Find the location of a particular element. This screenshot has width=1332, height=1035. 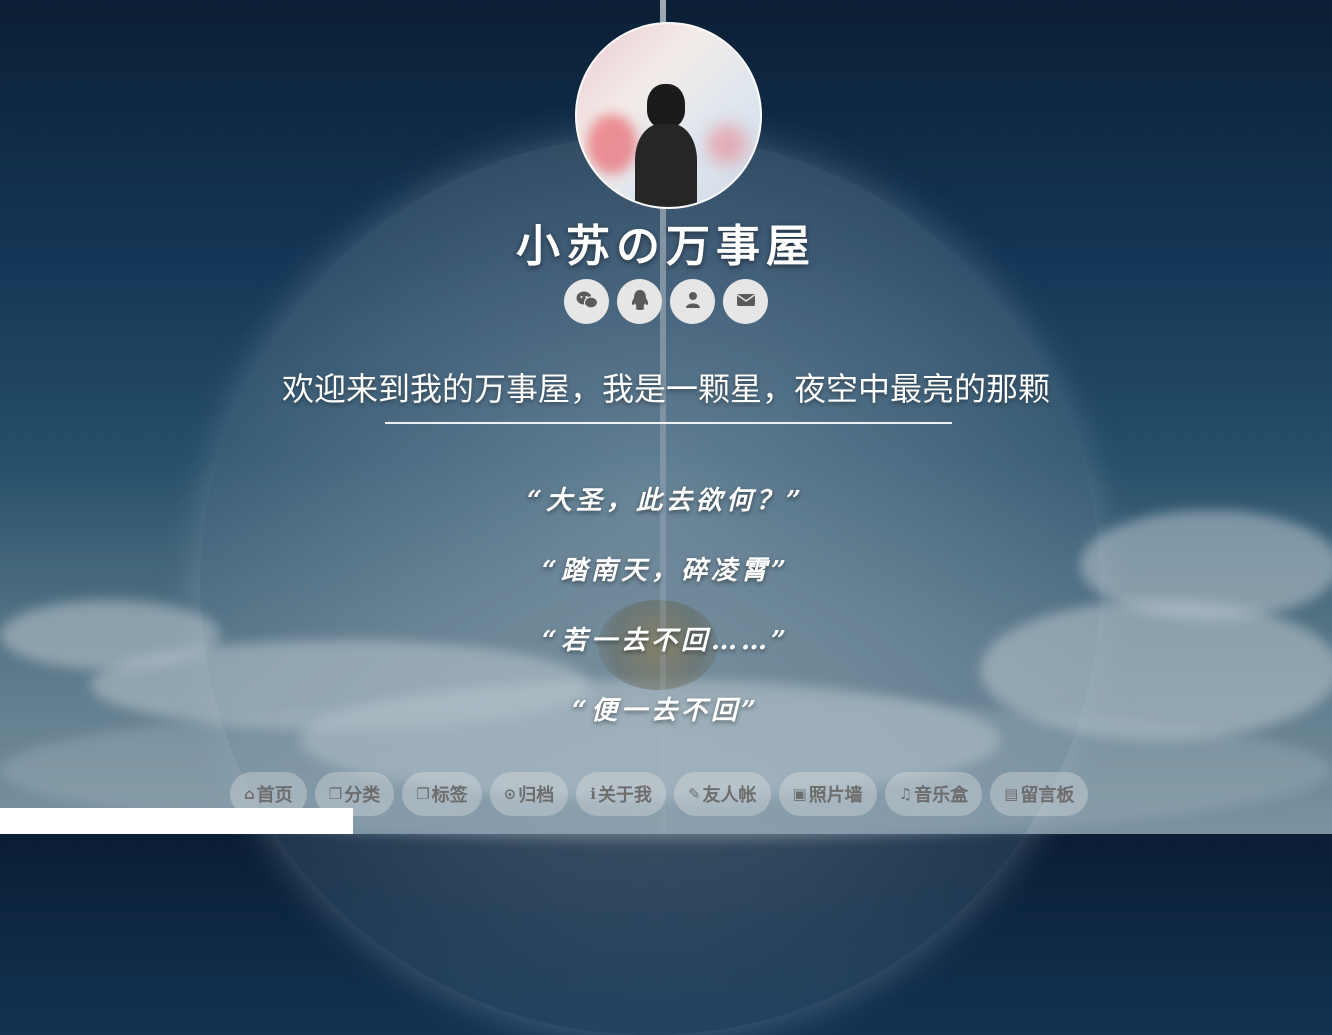

wechat-button is located at coordinates (586, 301).